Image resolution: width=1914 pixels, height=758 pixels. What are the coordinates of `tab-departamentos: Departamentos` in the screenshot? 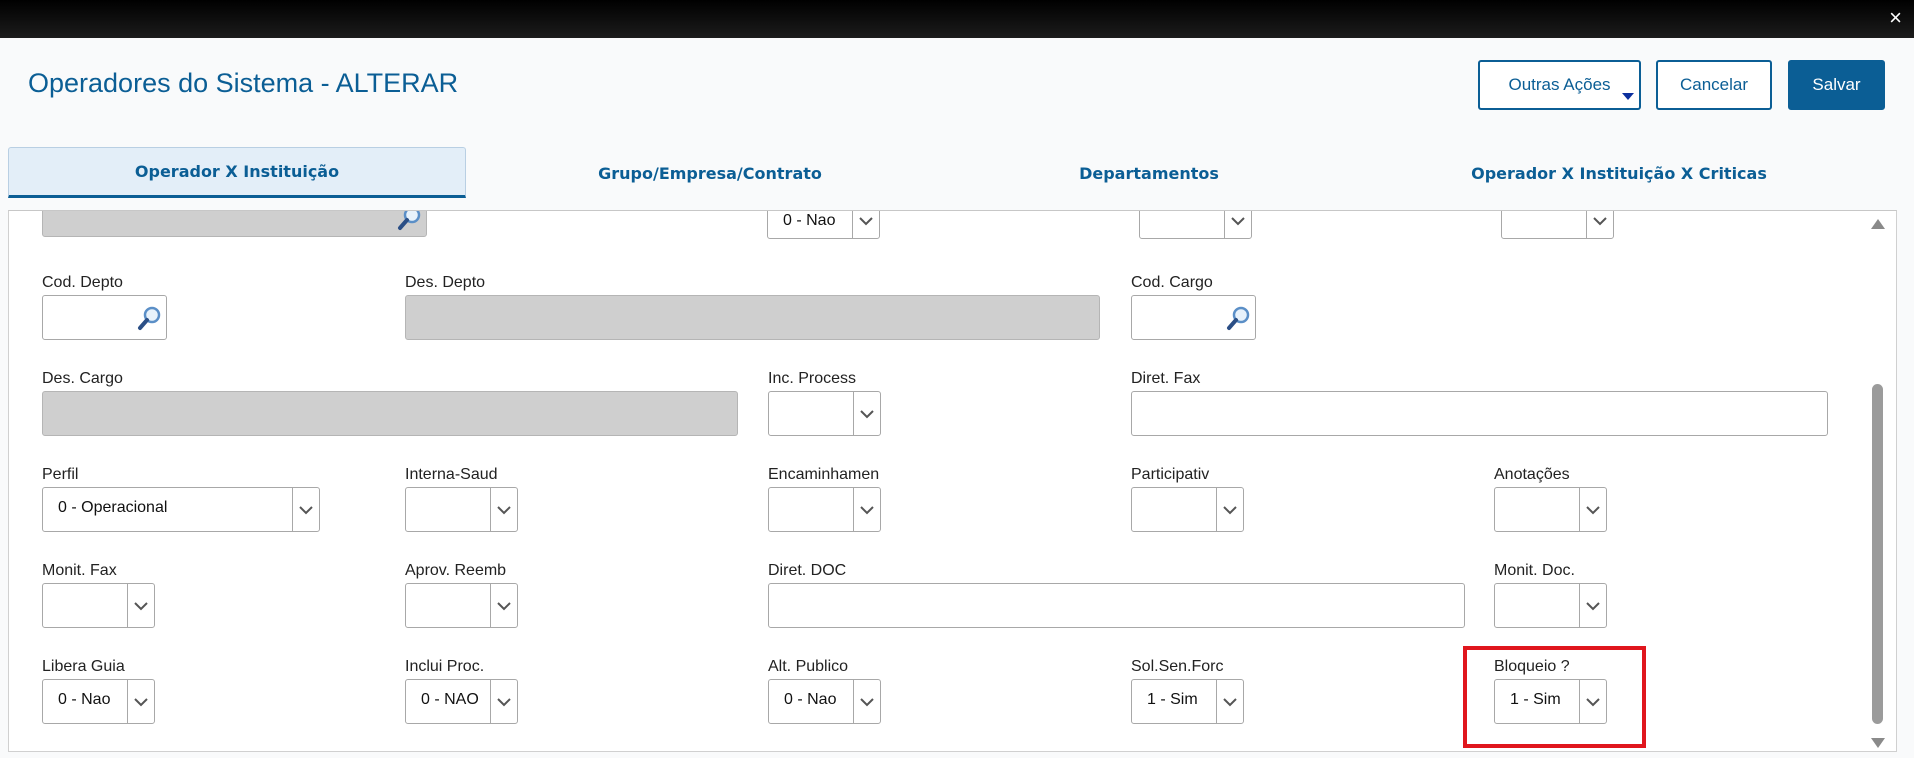 It's located at (1149, 173).